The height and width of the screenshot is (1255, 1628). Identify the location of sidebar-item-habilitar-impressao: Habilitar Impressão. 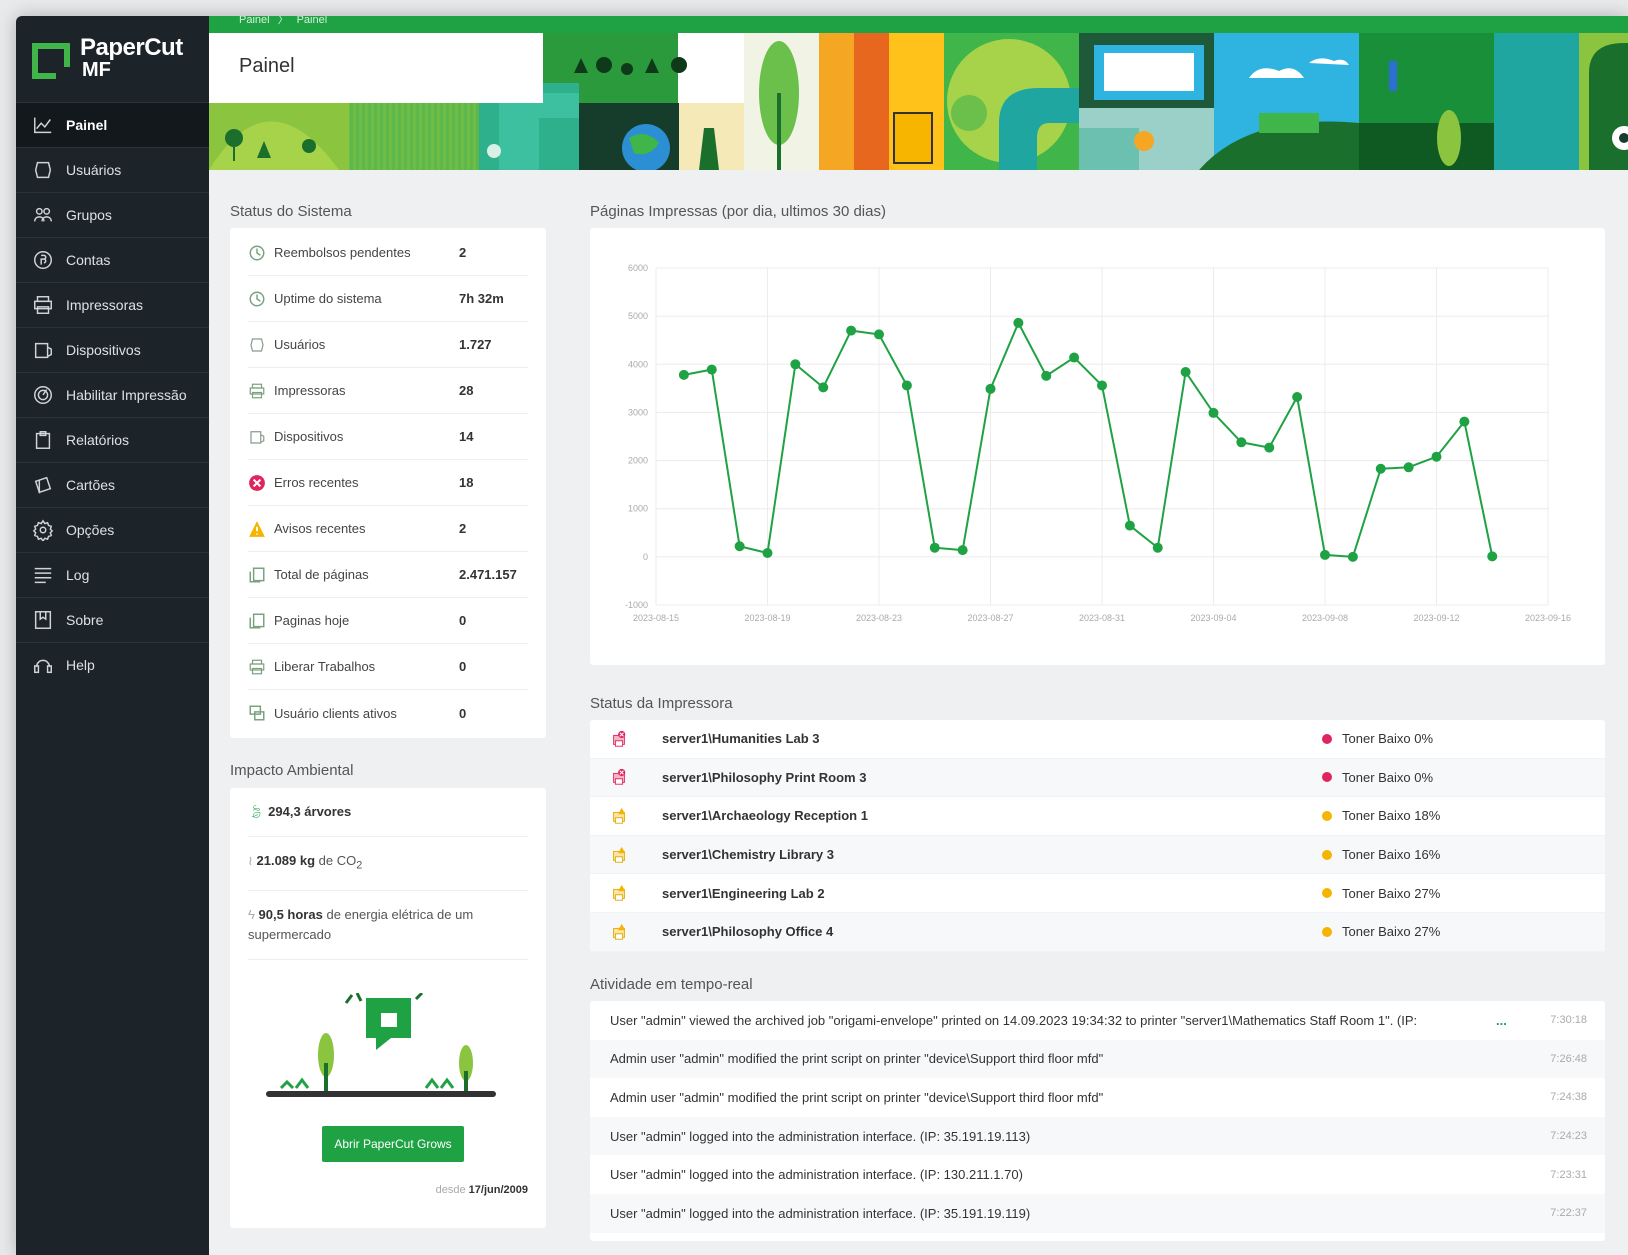
(112, 394).